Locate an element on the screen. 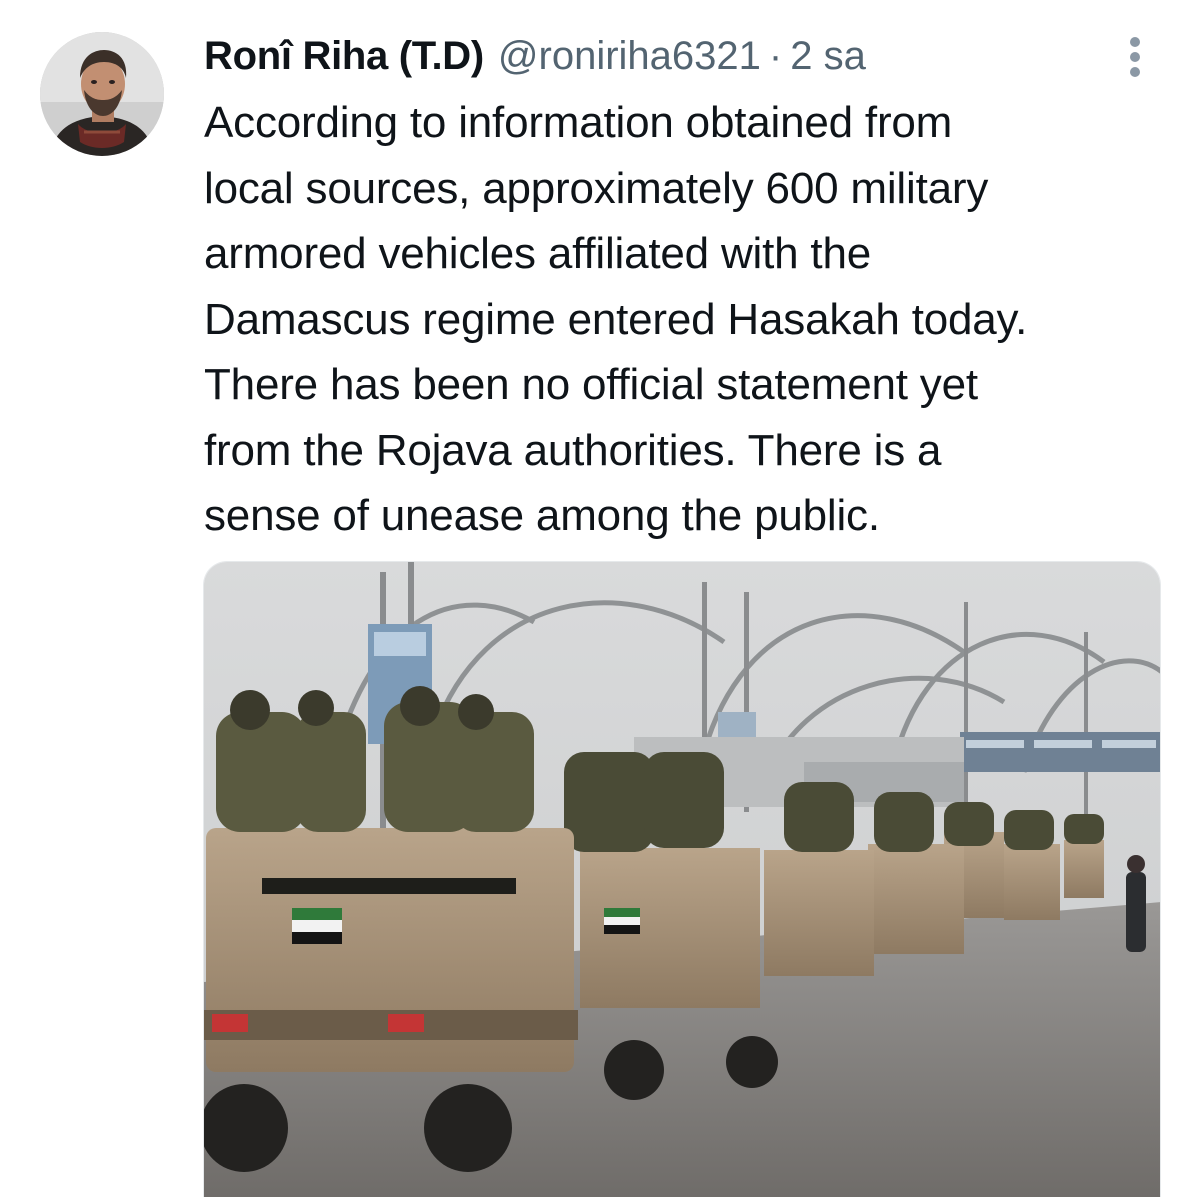 The height and width of the screenshot is (1197, 1200). display-name: Ronî Riha (T.D) is located at coordinates (344, 56).